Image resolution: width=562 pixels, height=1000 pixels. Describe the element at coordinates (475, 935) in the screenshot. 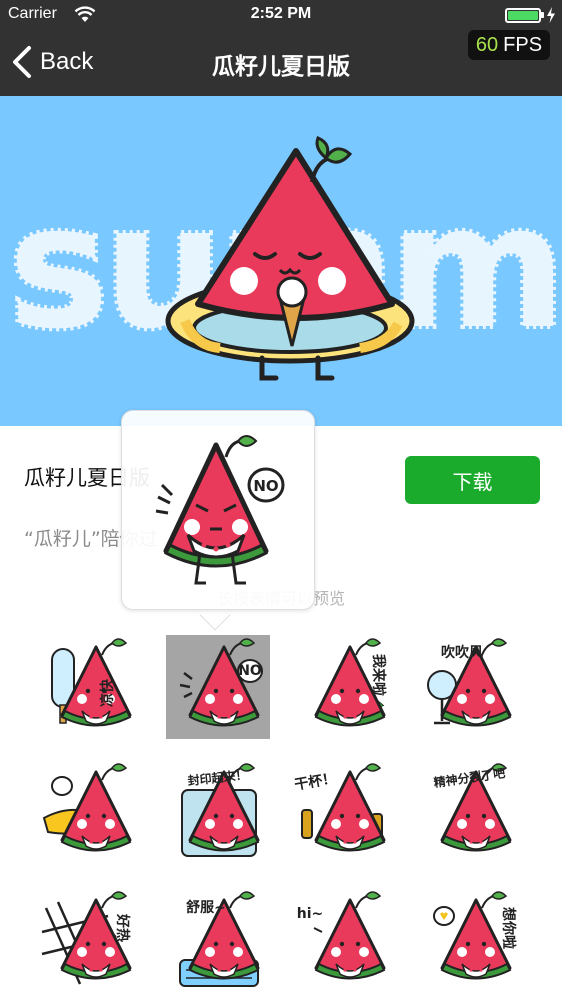

I see `sticker-heart-image: 想你啦` at that location.